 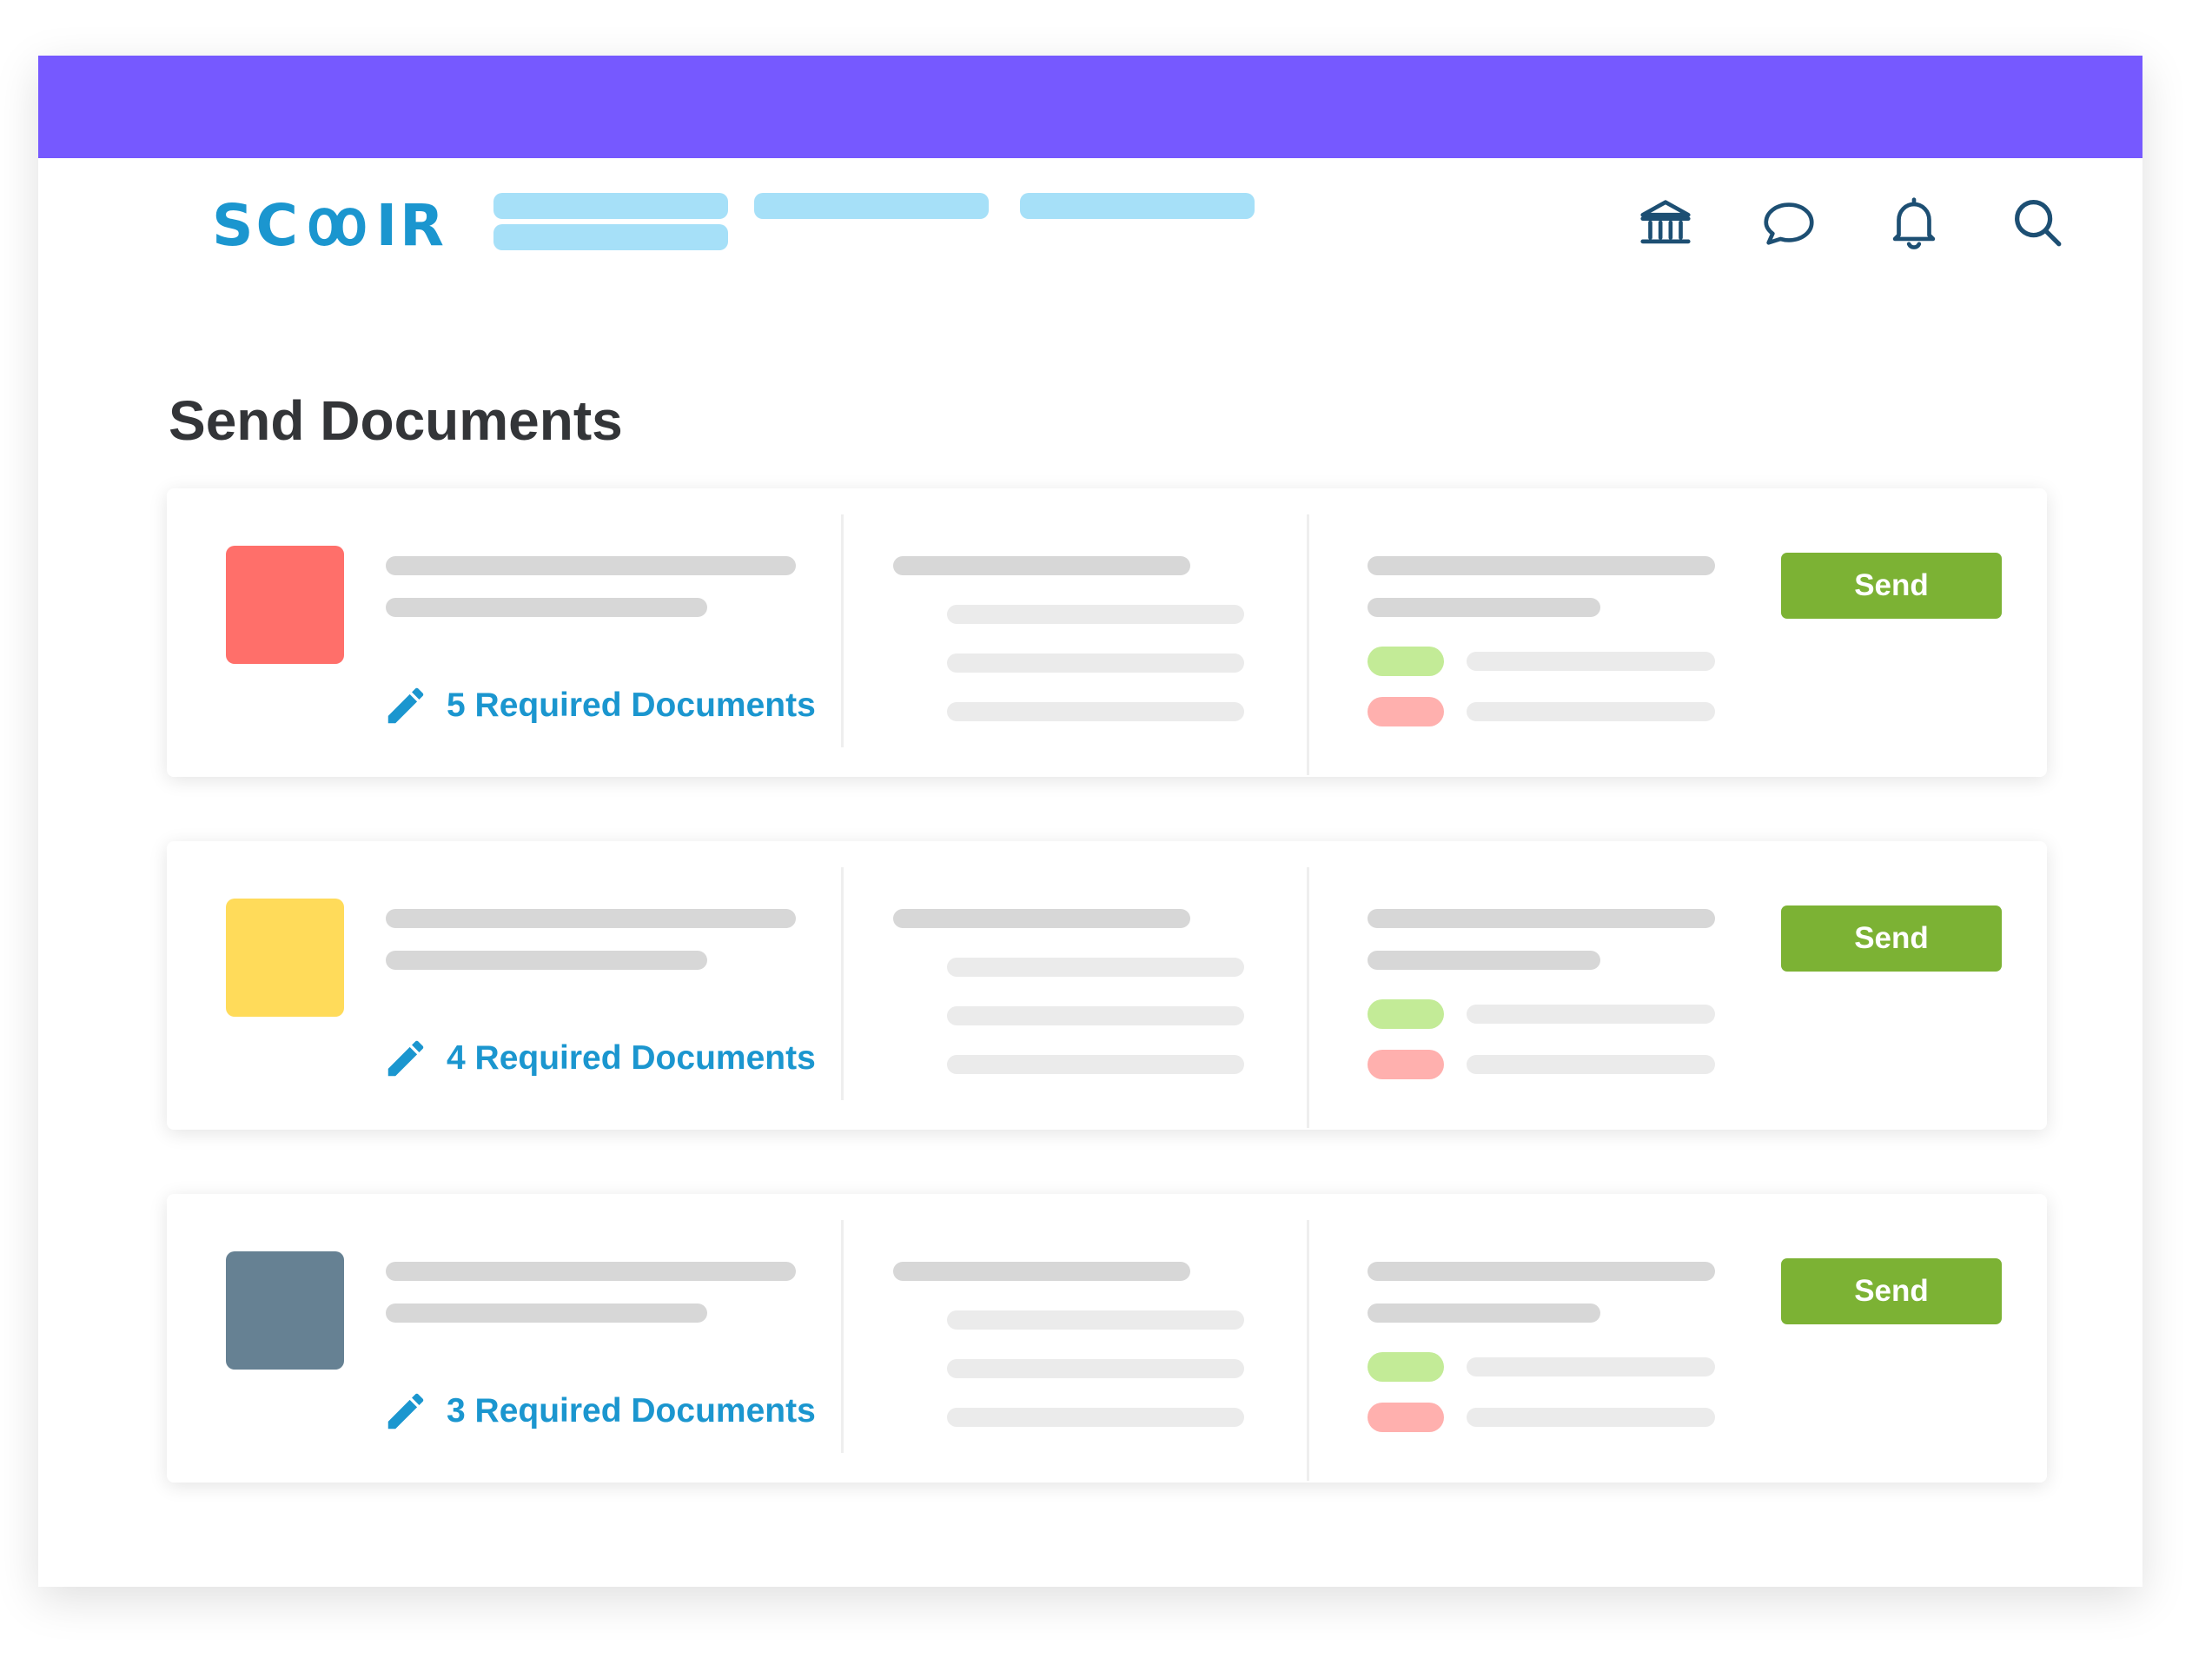 What do you see at coordinates (1666, 223) in the screenshot?
I see `bank-icon` at bounding box center [1666, 223].